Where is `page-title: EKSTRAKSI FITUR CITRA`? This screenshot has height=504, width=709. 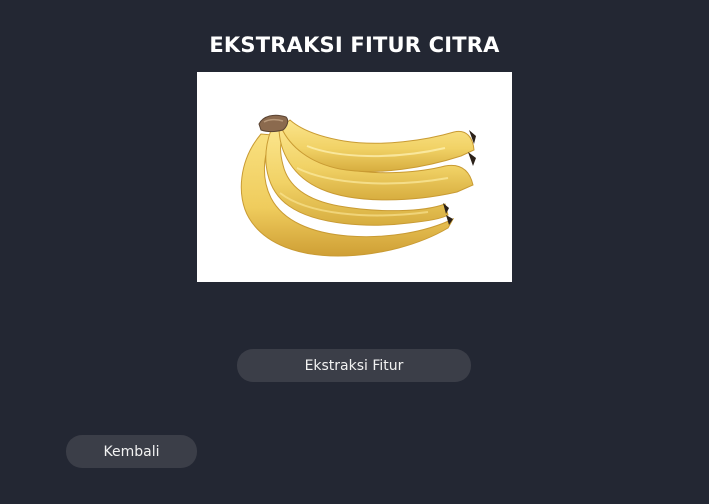
page-title: EKSTRAKSI FITUR CITRA is located at coordinates (354, 45).